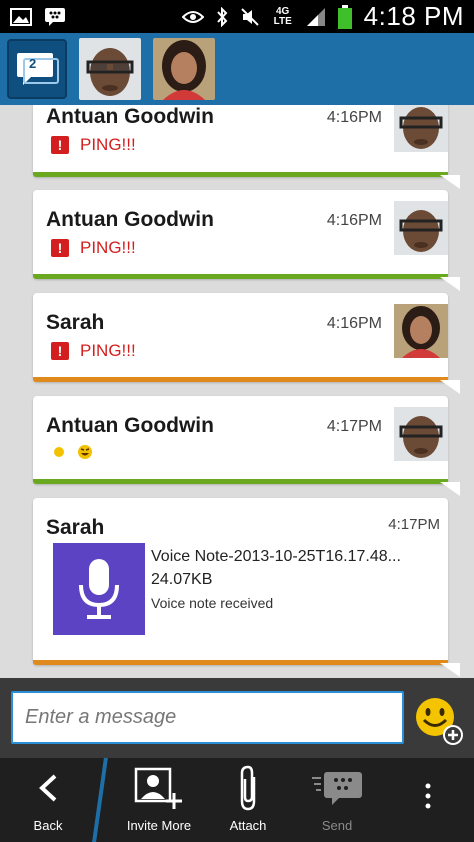  I want to click on back-button: Back, so click(48, 800).